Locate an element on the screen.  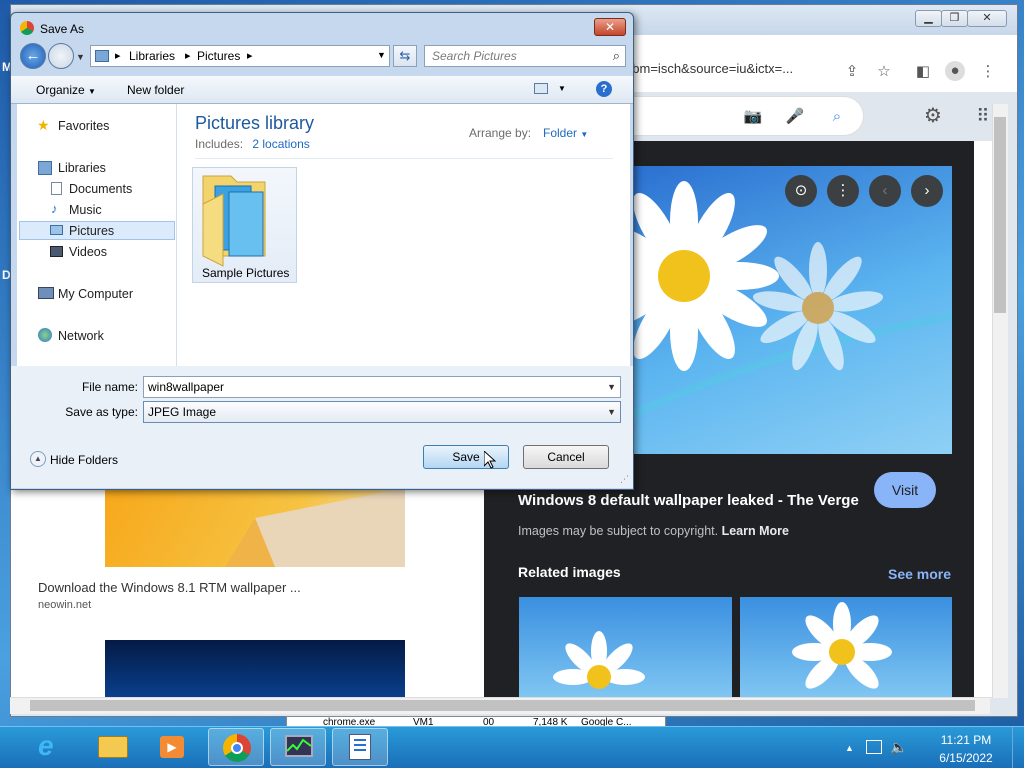
file-name-value: win8wallpaper is located at coordinates (186, 387).